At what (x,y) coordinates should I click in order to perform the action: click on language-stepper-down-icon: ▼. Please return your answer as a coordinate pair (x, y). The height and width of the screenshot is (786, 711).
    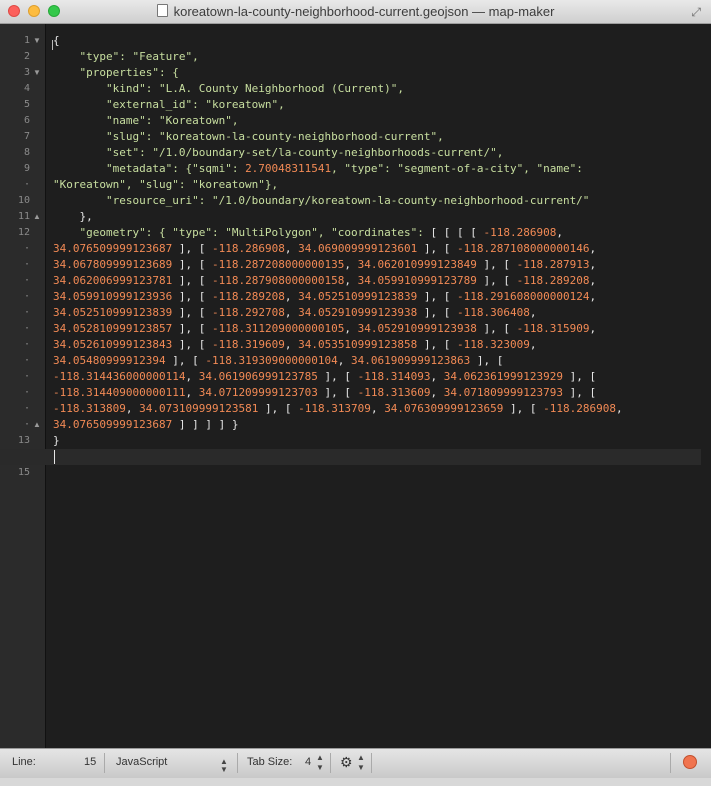
    Looking at the image, I should click on (224, 771).